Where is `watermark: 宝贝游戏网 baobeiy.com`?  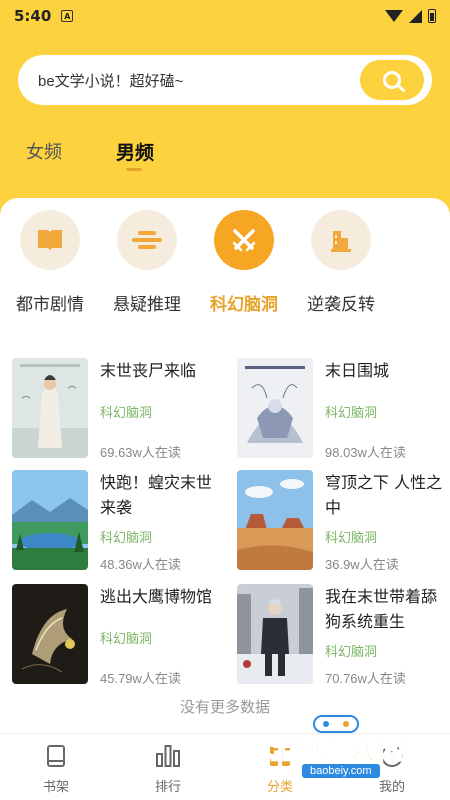
watermark: 宝贝游戏网 baobeiy.com is located at coordinates (349, 747).